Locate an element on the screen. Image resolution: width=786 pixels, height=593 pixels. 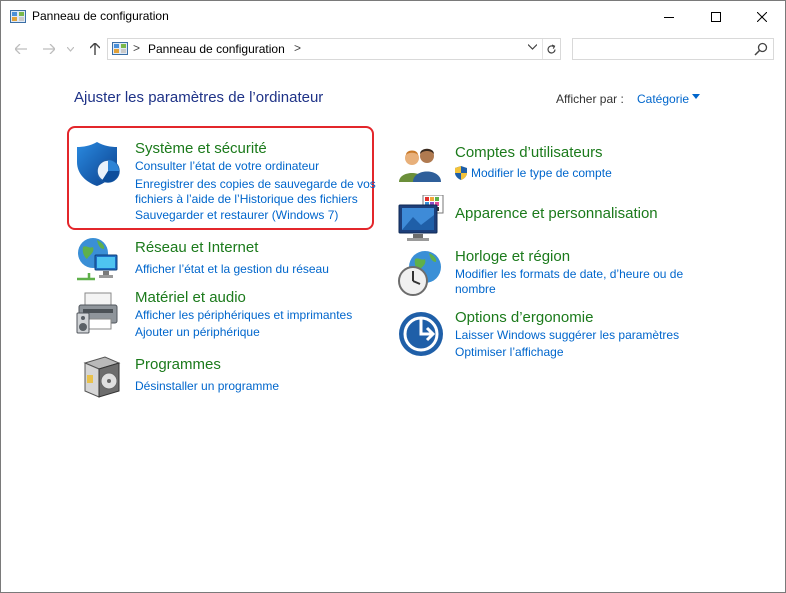
title-bar: Panneau de configuration is located at coordinates (393, 16).